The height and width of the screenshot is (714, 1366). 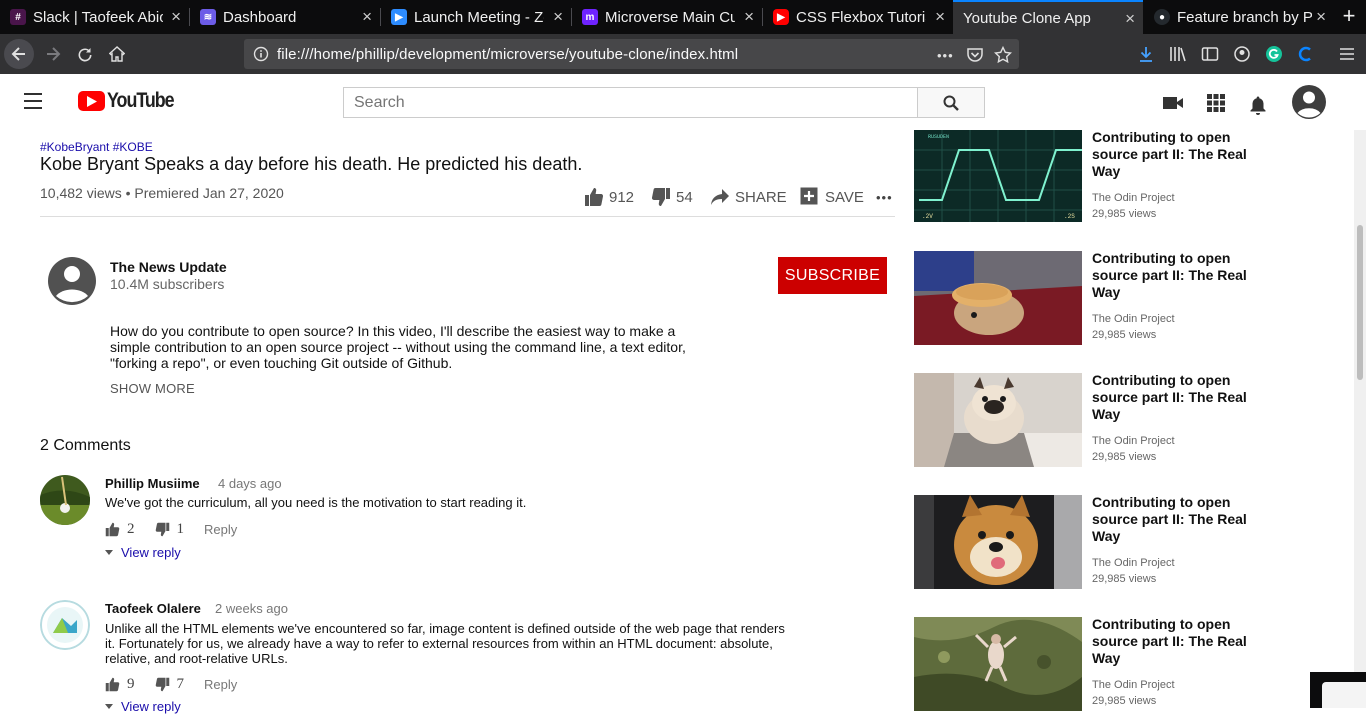 What do you see at coordinates (1178, 54) in the screenshot?
I see `library-icon` at bounding box center [1178, 54].